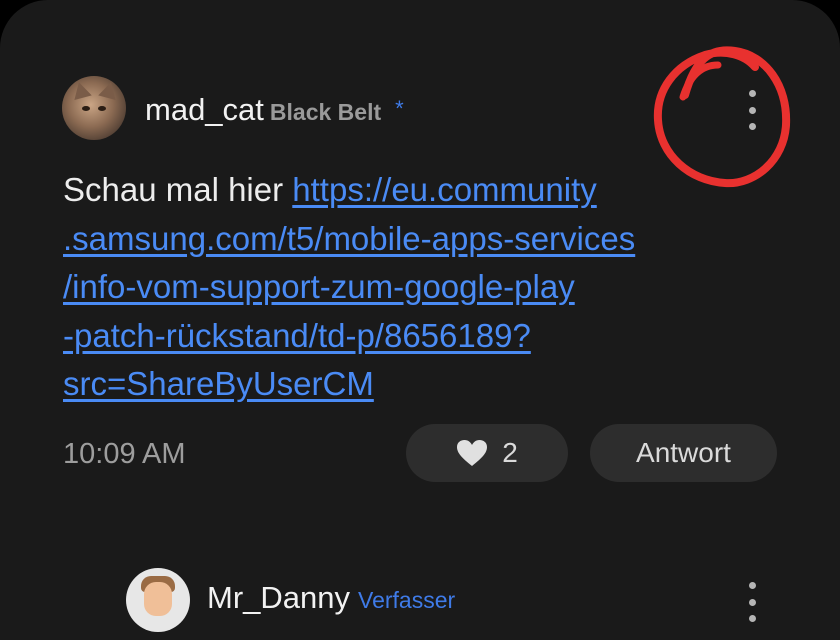 The width and height of the screenshot is (840, 640). What do you see at coordinates (173, 189) in the screenshot?
I see `message-text: Schau mal hier` at bounding box center [173, 189].